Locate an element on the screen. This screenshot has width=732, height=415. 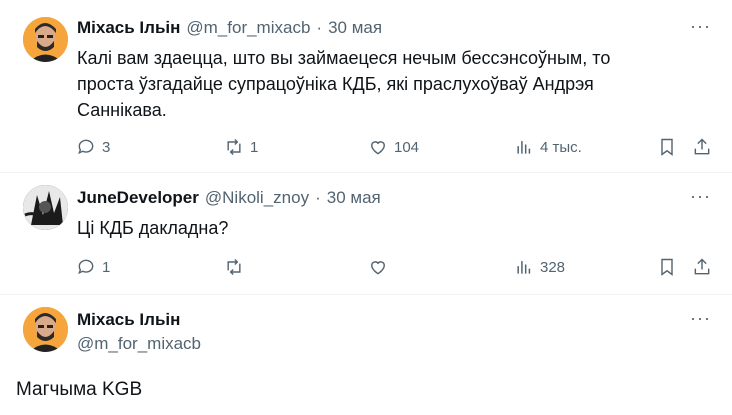
reply-count: 3 is located at coordinates (106, 147).